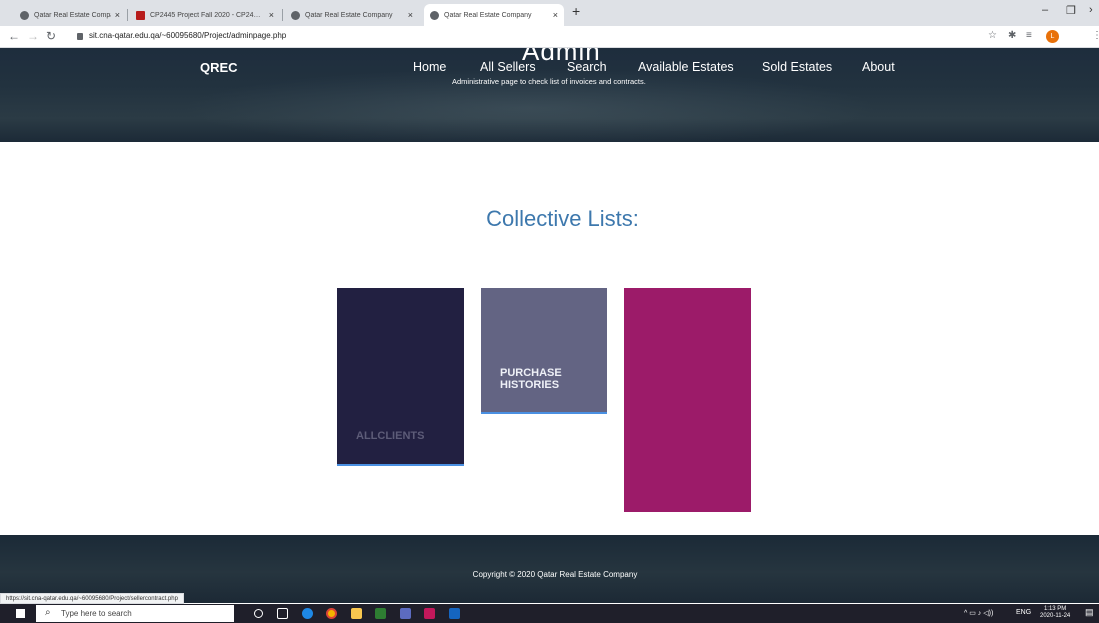 This screenshot has height=623, width=1099. I want to click on tray-icons: ^ ▭ ♪ ◁)), so click(978, 613).